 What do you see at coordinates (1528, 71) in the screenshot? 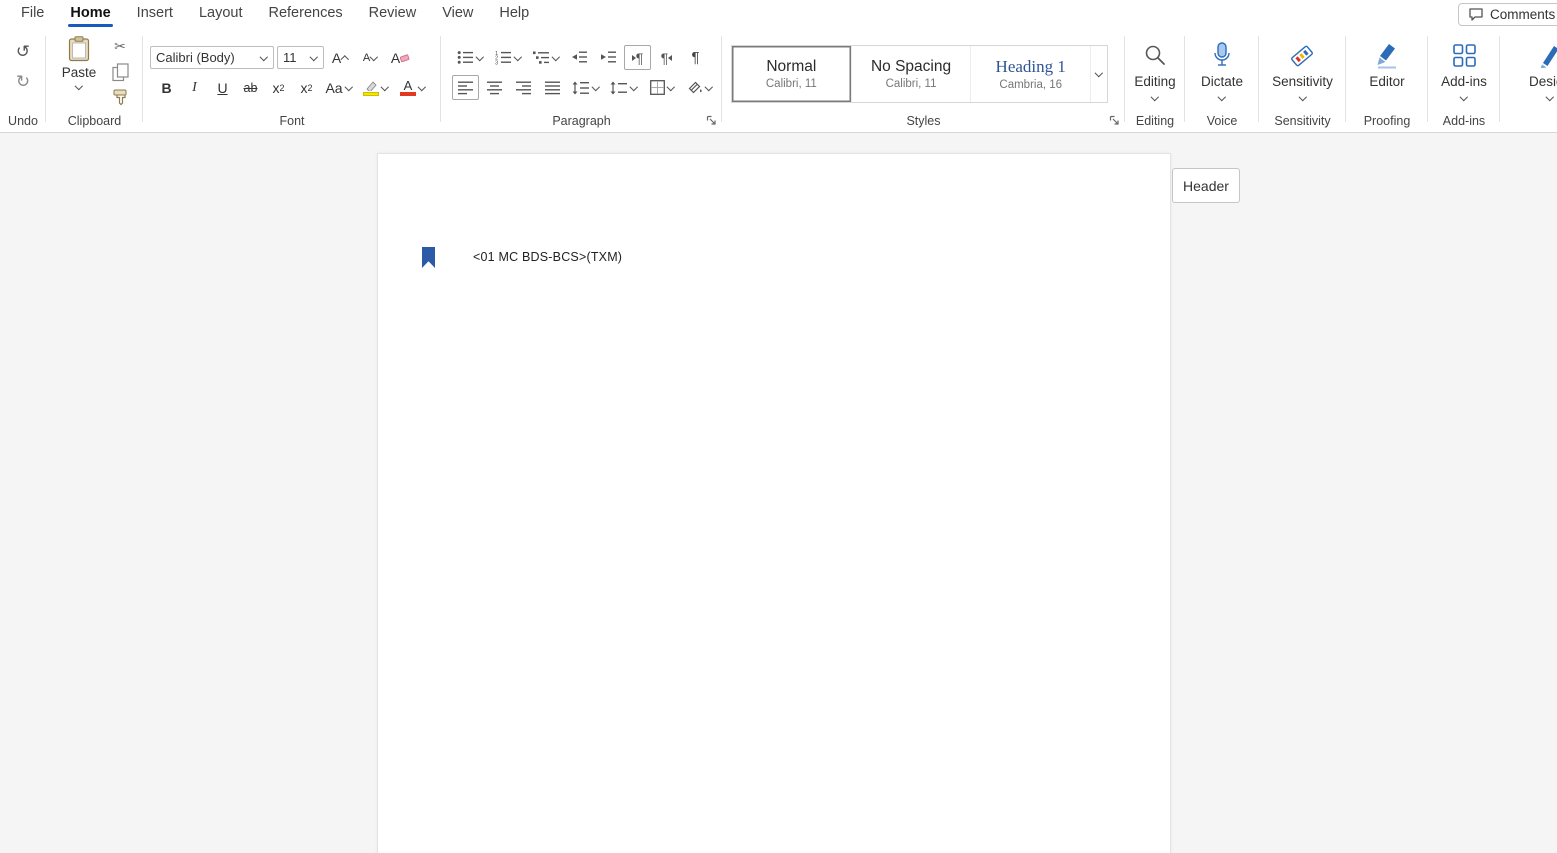
I see `designer-button: Design` at bounding box center [1528, 71].